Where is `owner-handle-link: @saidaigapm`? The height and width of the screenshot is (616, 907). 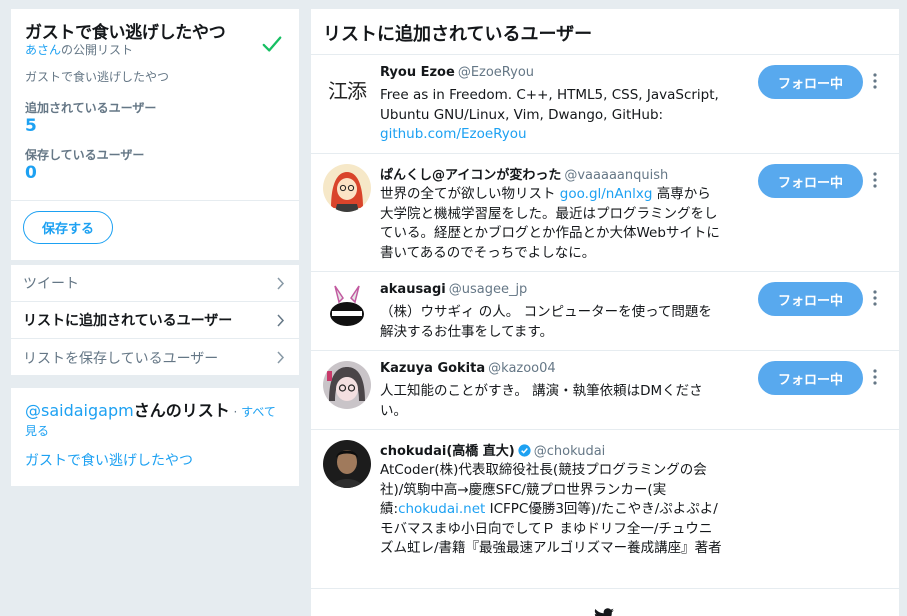
owner-handle-link: @saidaigapm is located at coordinates (79, 410).